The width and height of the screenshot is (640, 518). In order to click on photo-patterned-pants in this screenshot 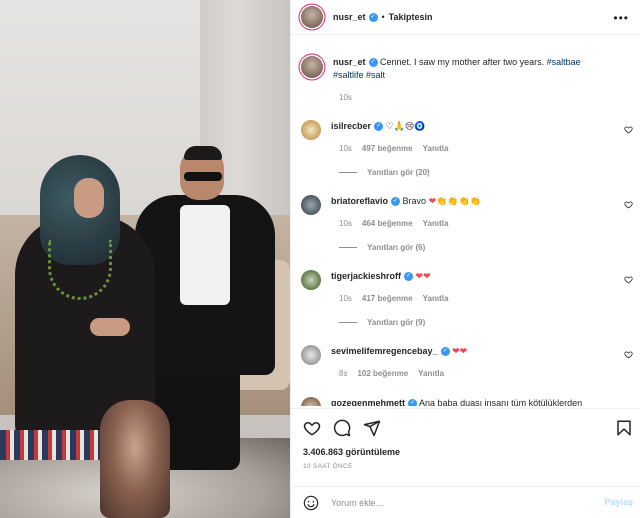, I will do `click(50, 445)`.